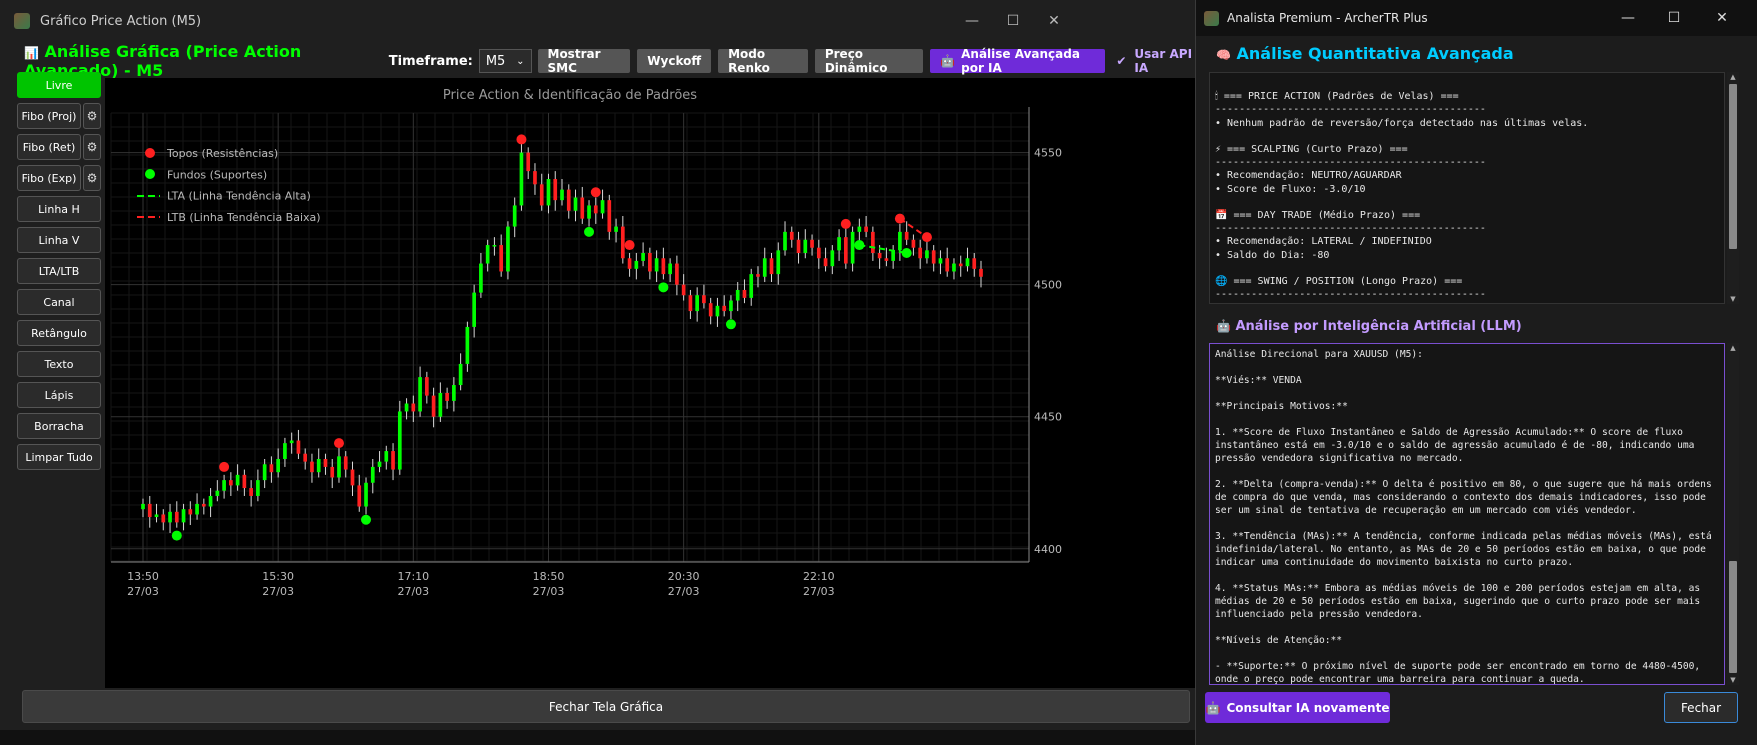 This screenshot has height=745, width=1757. I want to click on renko-mode-button: Modo Renko, so click(763, 61).